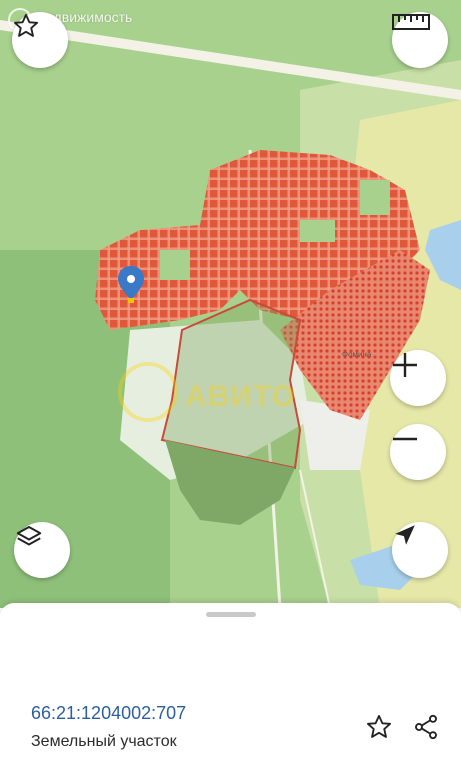 The image size is (461, 768). Describe the element at coordinates (405, 365) in the screenshot. I see `plus-icon` at that location.